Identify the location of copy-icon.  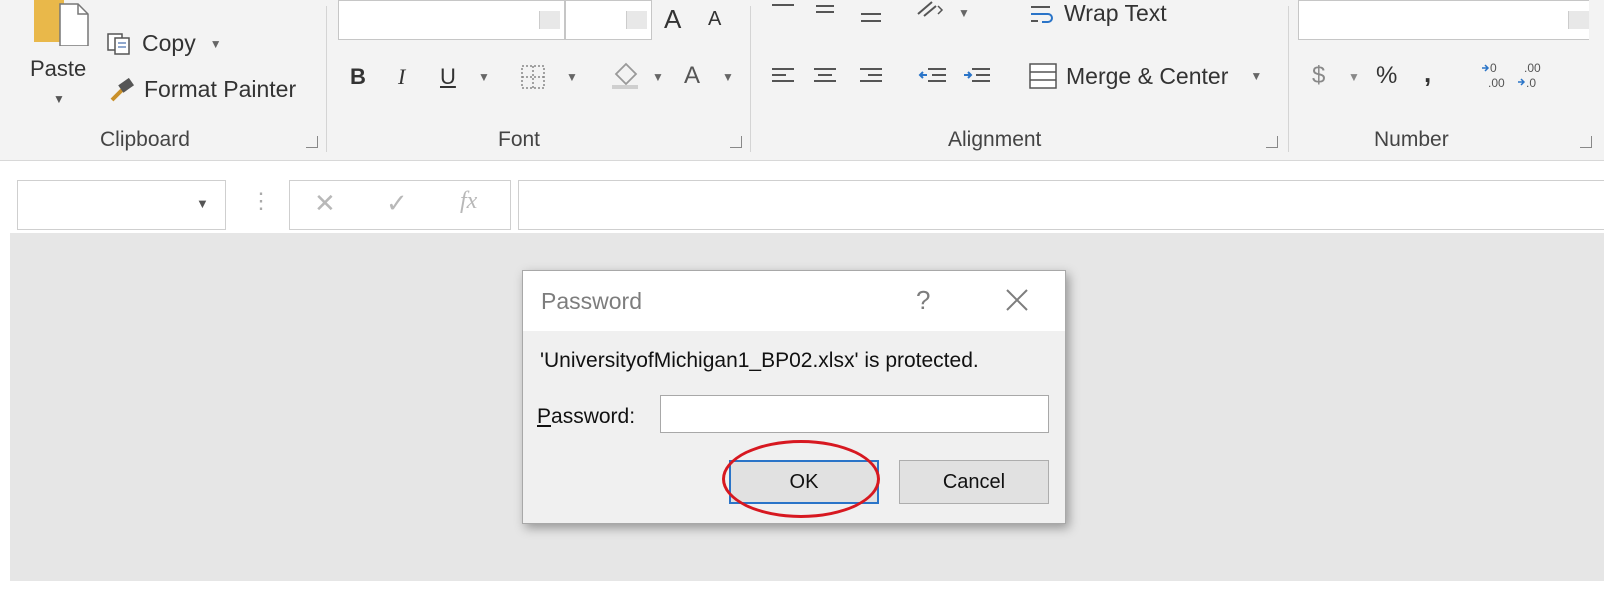
(118, 43).